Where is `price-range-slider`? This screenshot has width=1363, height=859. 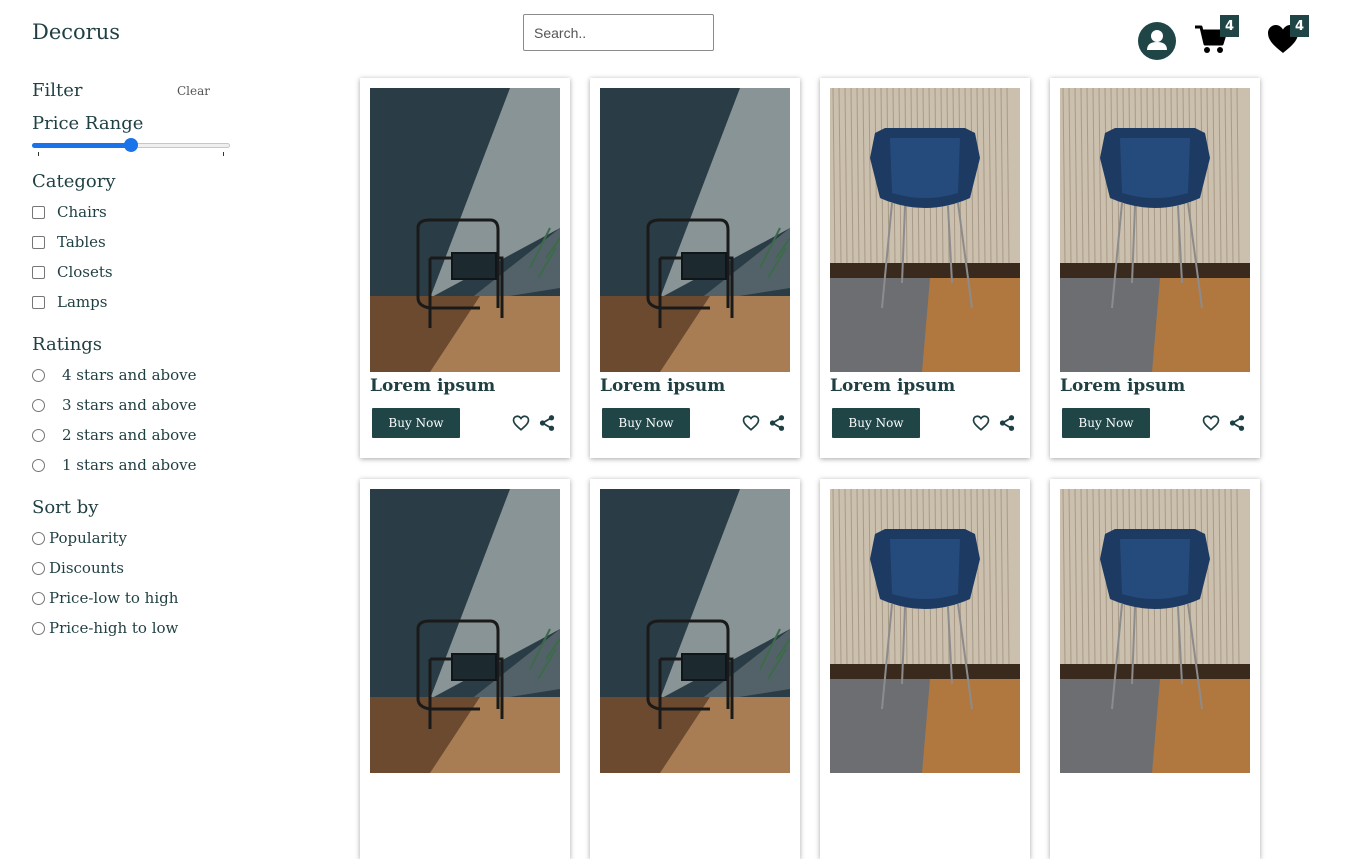
price-range-slider is located at coordinates (131, 147).